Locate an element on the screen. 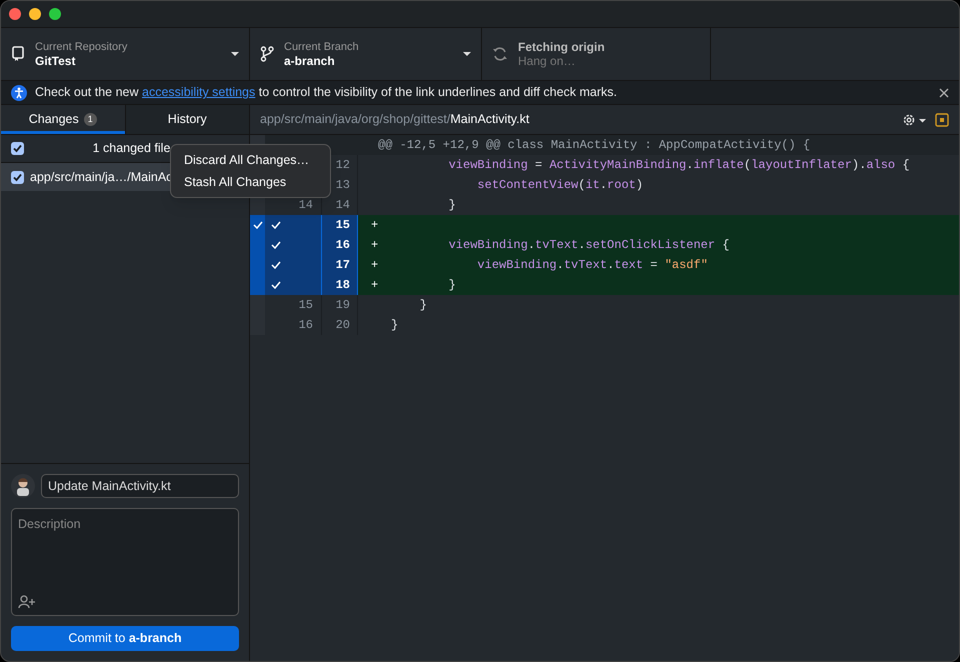  changed-files-count: 1 changed file is located at coordinates (132, 149).